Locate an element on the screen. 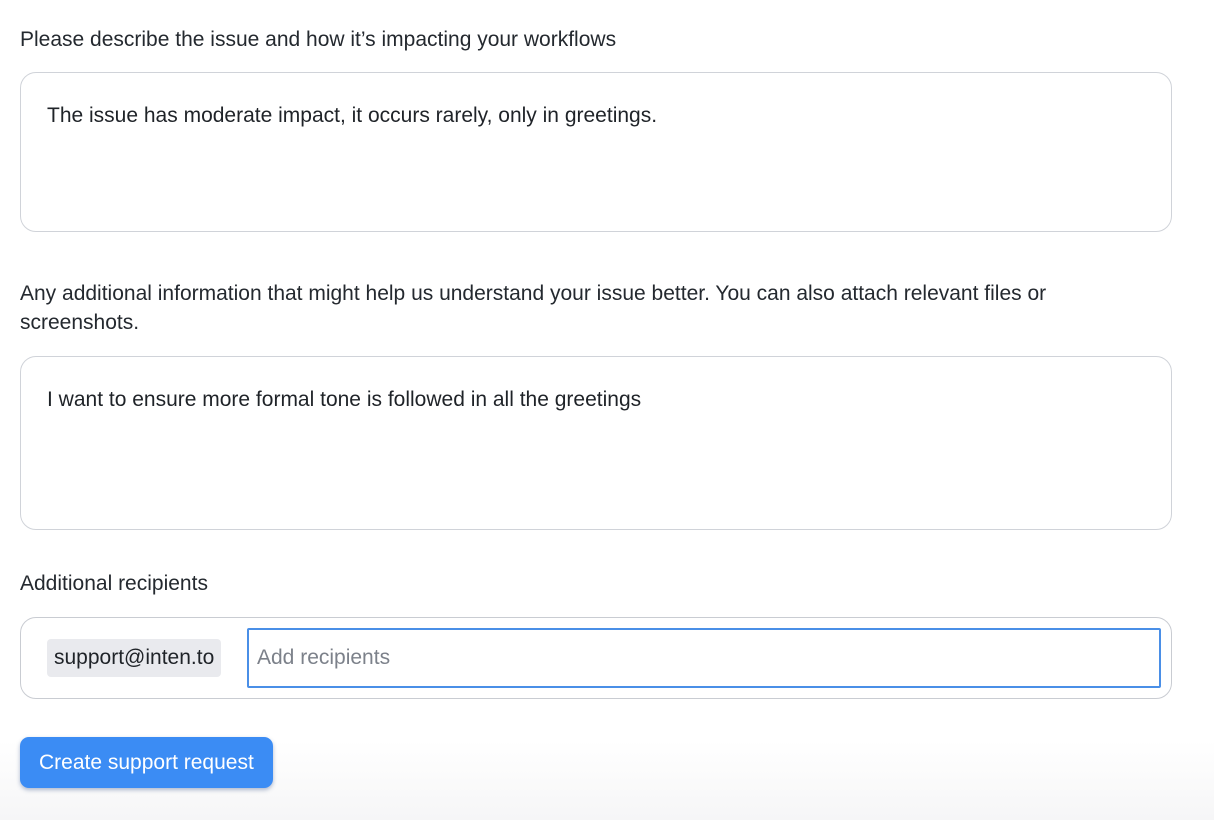  recipient-chip: support@inten.to is located at coordinates (134, 658).